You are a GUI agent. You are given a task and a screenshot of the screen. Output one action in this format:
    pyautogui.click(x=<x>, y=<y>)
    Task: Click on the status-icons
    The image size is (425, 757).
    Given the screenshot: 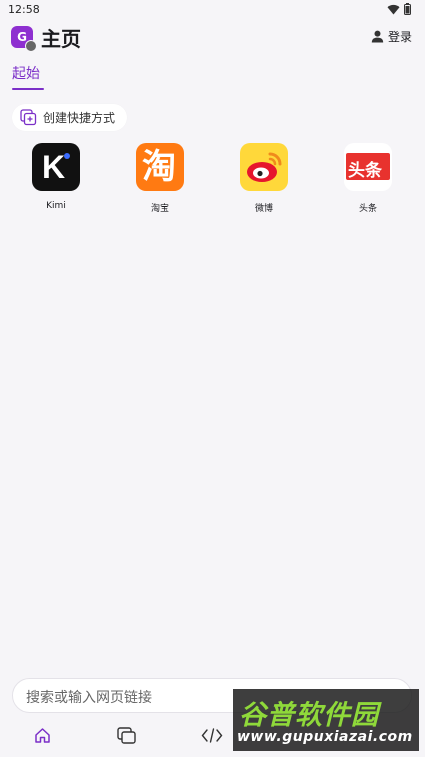 What is the action you would take?
    pyautogui.click(x=399, y=9)
    